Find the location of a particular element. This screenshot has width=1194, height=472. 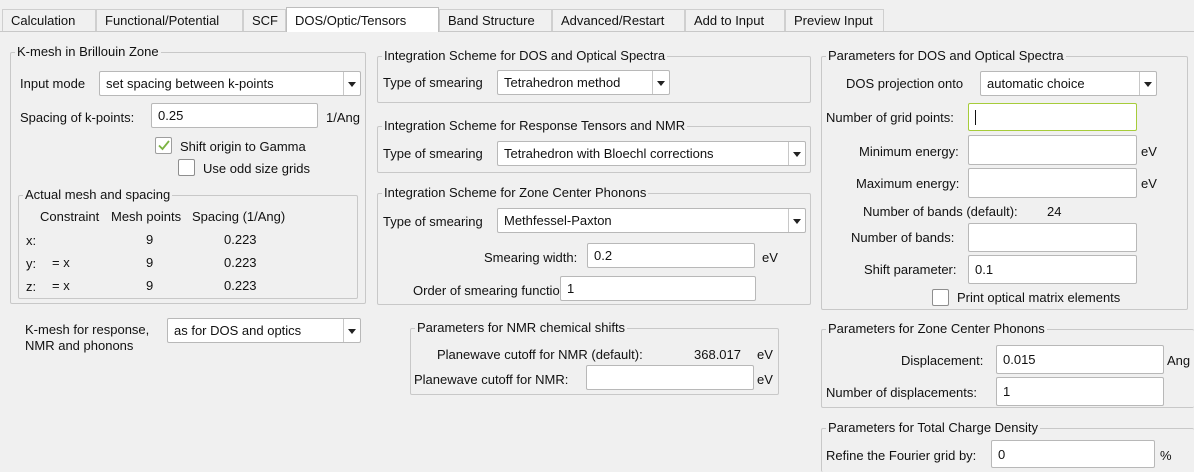

nmr-cutoff-unit: eV is located at coordinates (765, 379).